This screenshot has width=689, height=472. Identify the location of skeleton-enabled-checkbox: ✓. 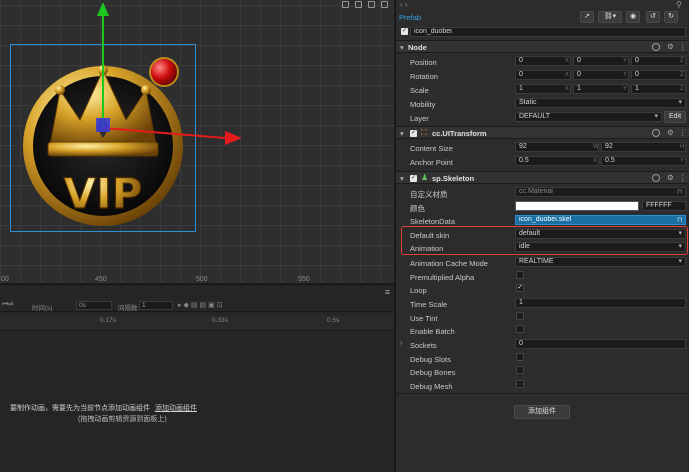
(413, 178).